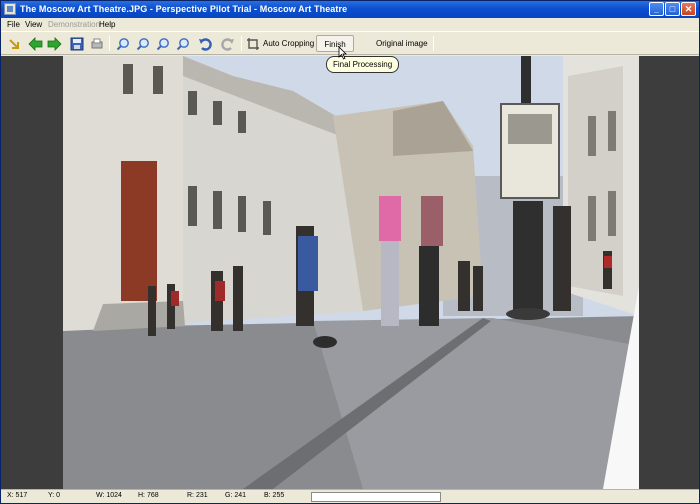  I want to click on status-y: Y: 0, so click(54, 495).